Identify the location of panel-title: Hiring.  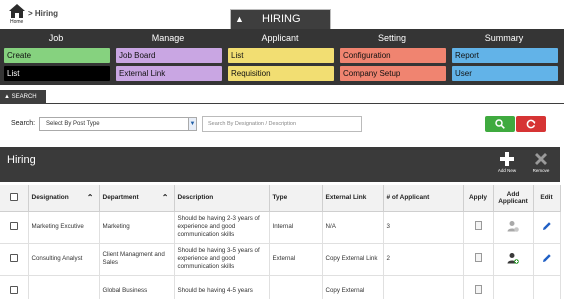
(21, 160).